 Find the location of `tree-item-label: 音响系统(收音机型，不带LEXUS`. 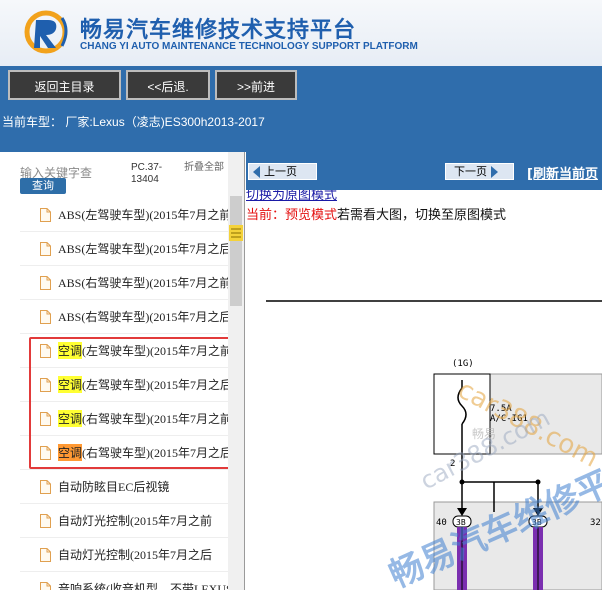

tree-item-label: 音响系统(收音机型，不带LEXUS is located at coordinates (144, 586).